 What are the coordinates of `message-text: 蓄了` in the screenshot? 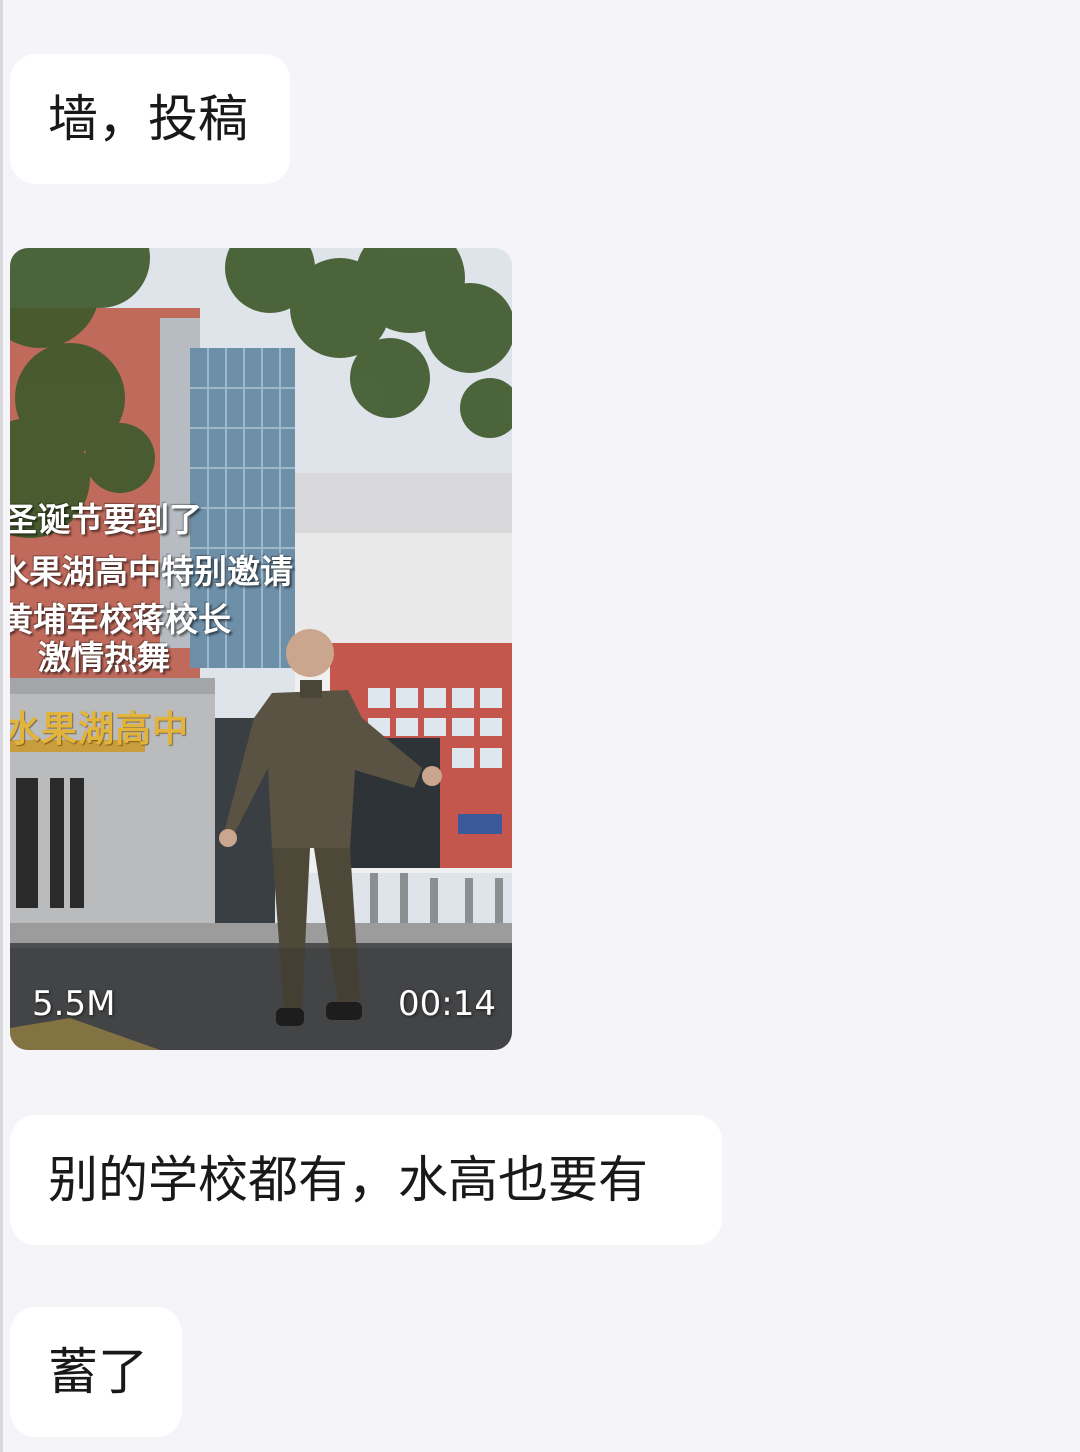 It's located at (98, 1372).